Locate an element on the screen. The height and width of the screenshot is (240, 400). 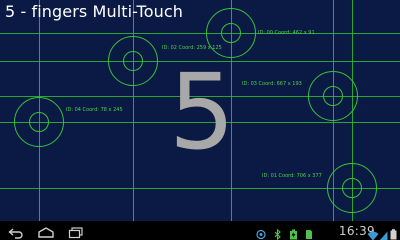
battery-saver-icon is located at coordinates (293, 232).